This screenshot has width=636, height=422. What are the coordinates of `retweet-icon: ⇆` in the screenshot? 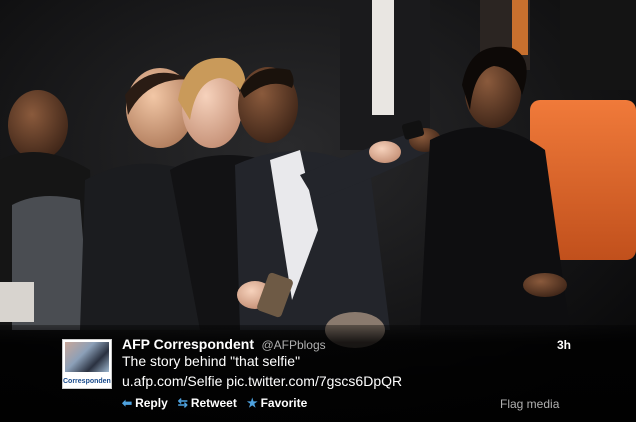 It's located at (182, 403).